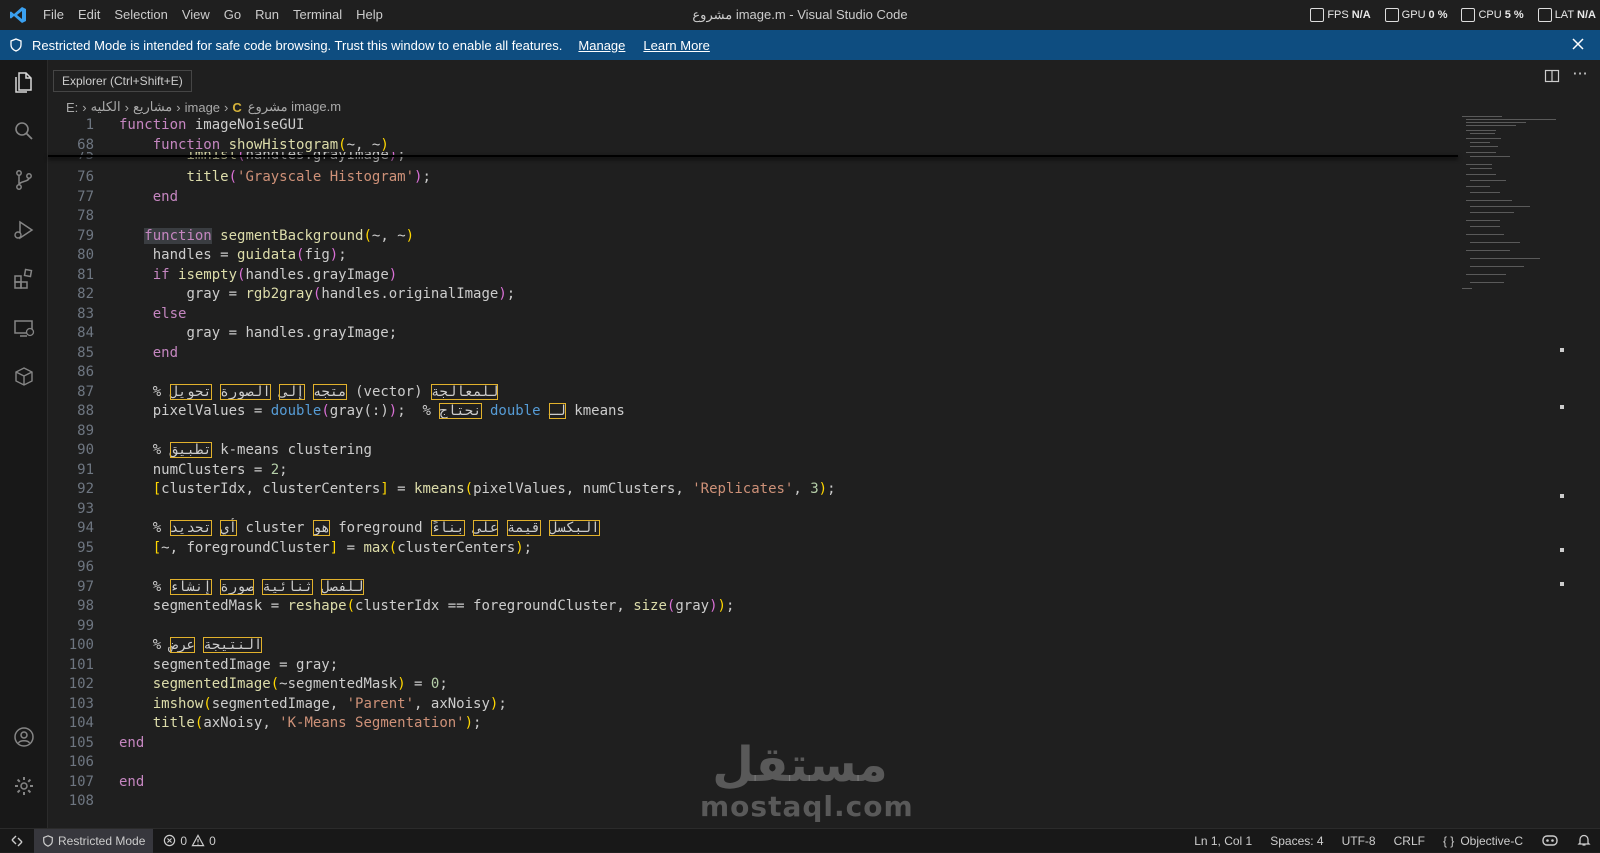  Describe the element at coordinates (1359, 841) in the screenshot. I see `encoding: UTF-8` at that location.